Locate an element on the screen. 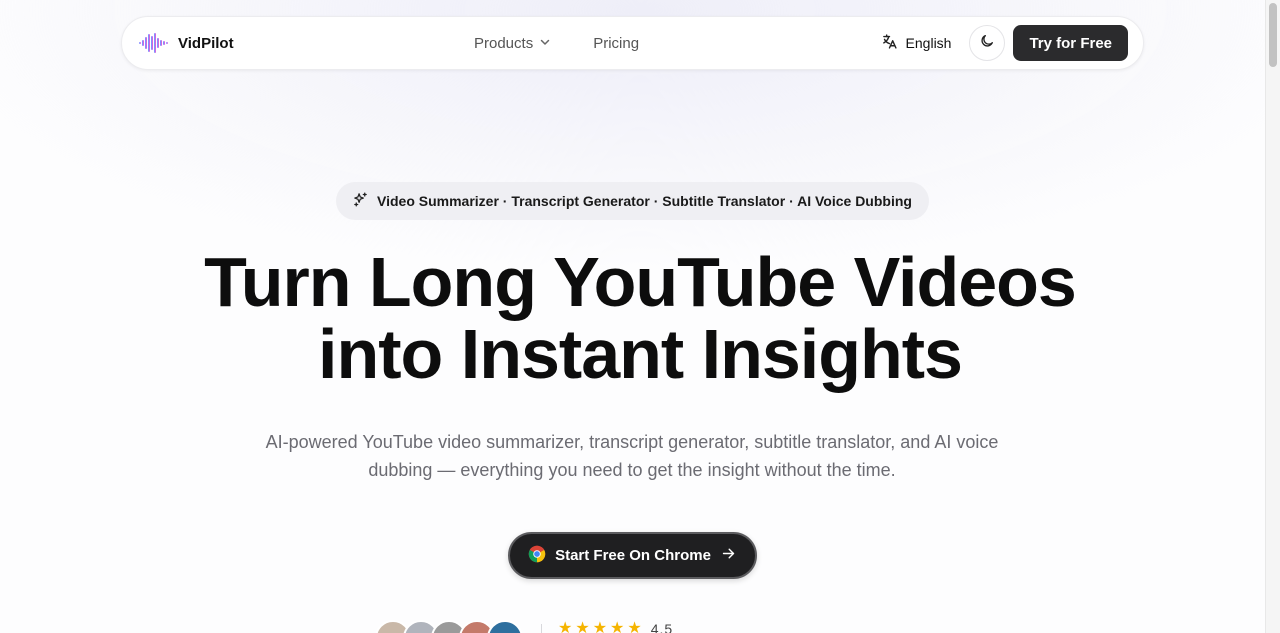 This screenshot has height=633, width=1280. nav-products: Products is located at coordinates (512, 43).